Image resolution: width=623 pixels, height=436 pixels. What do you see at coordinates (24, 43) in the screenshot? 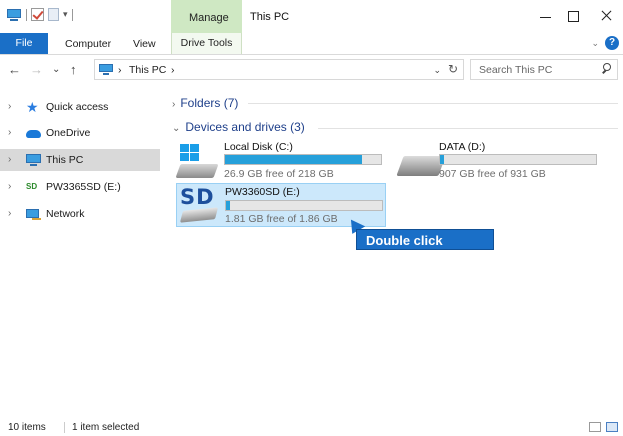
I see `tab-file: File` at bounding box center [24, 43].